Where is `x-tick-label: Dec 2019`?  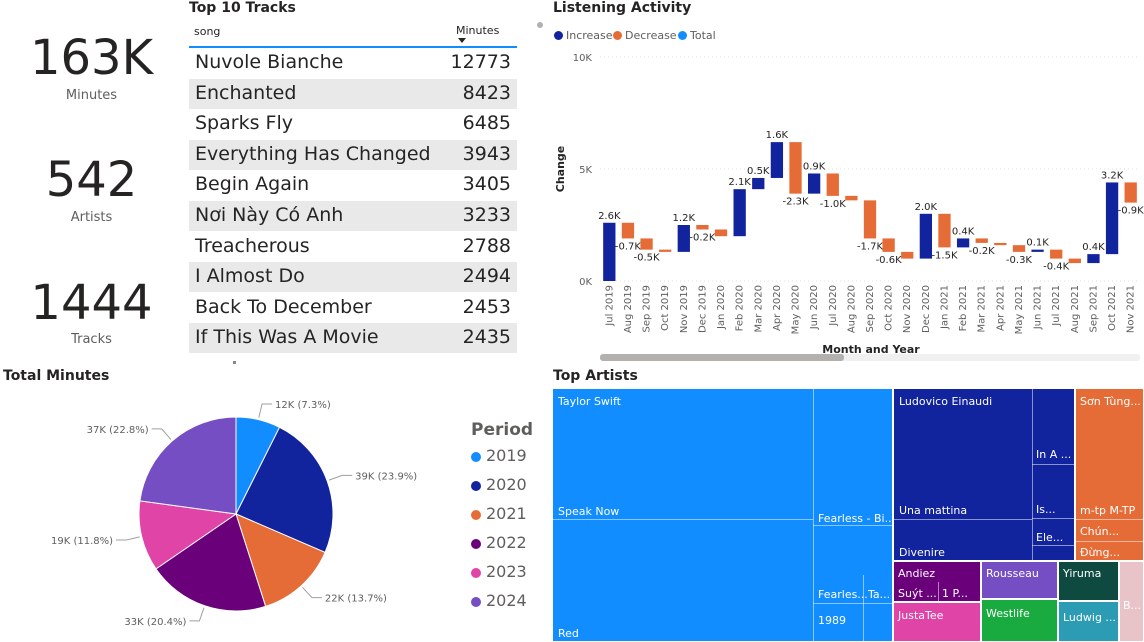 x-tick-label: Dec 2019 is located at coordinates (702, 309).